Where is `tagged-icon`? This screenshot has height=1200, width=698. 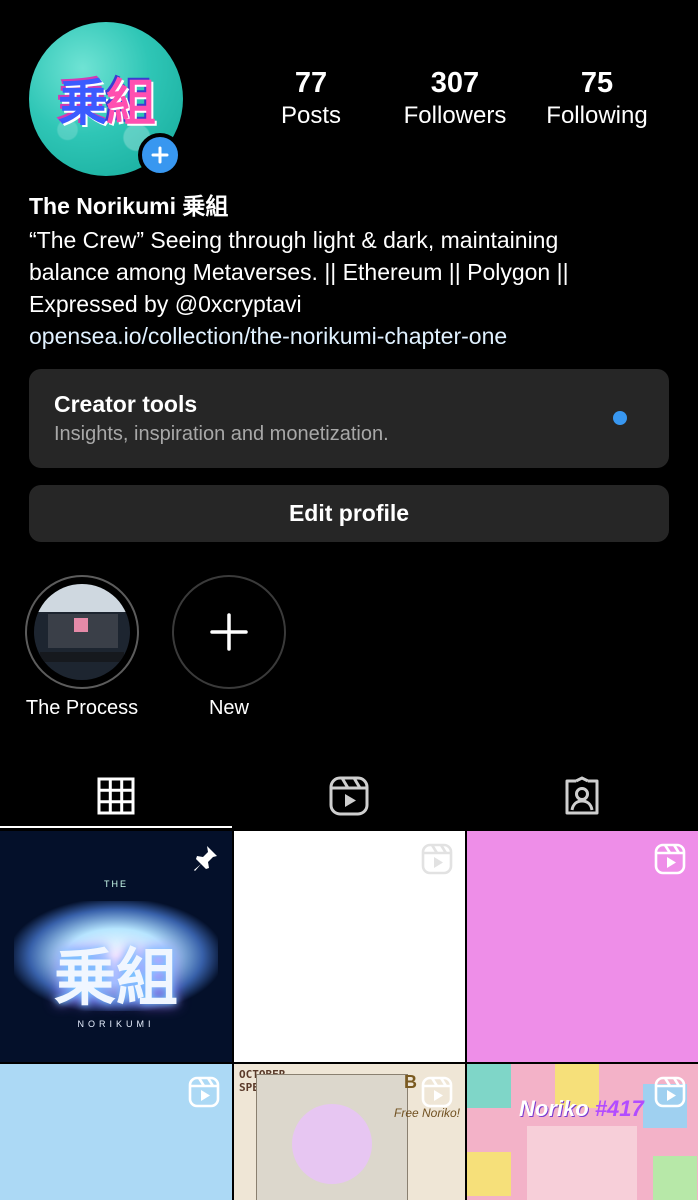
tagged-icon is located at coordinates (582, 795).